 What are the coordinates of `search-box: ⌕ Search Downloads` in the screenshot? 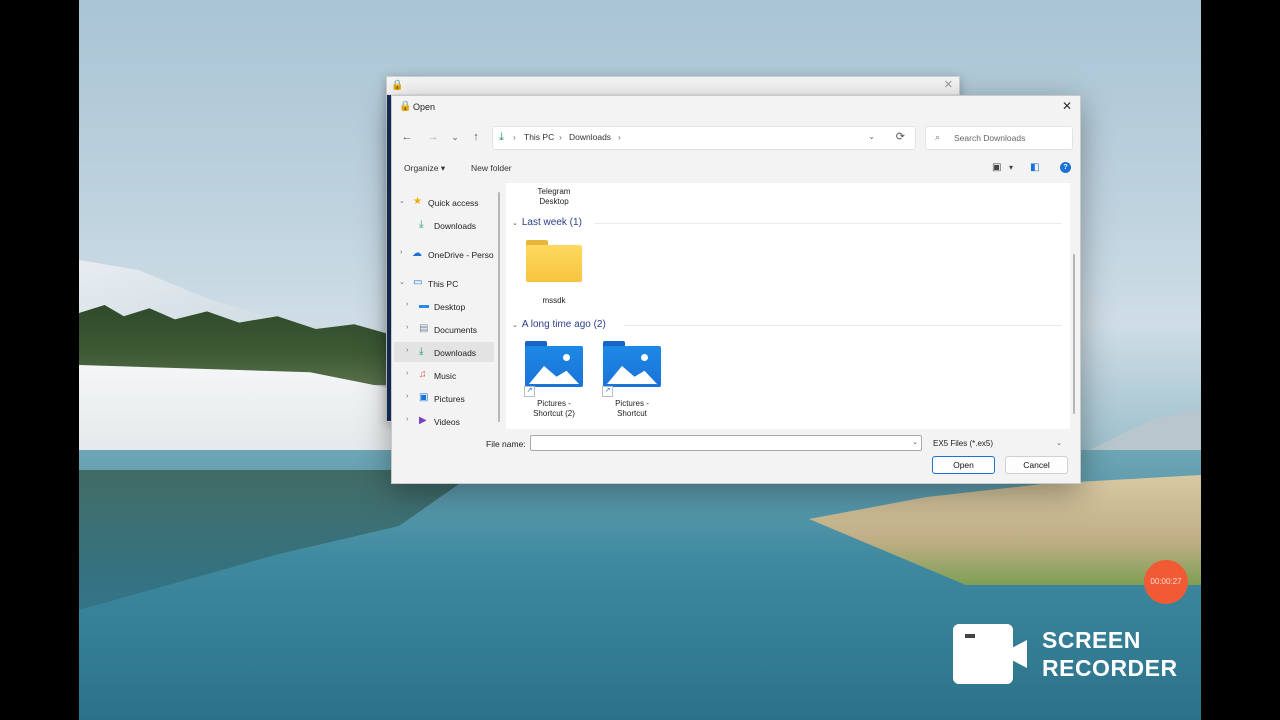 It's located at (999, 138).